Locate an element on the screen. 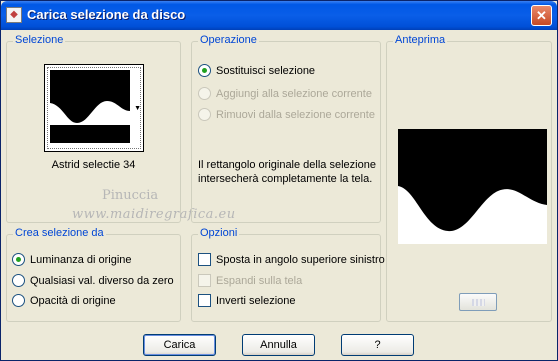  preview-image is located at coordinates (472, 186).